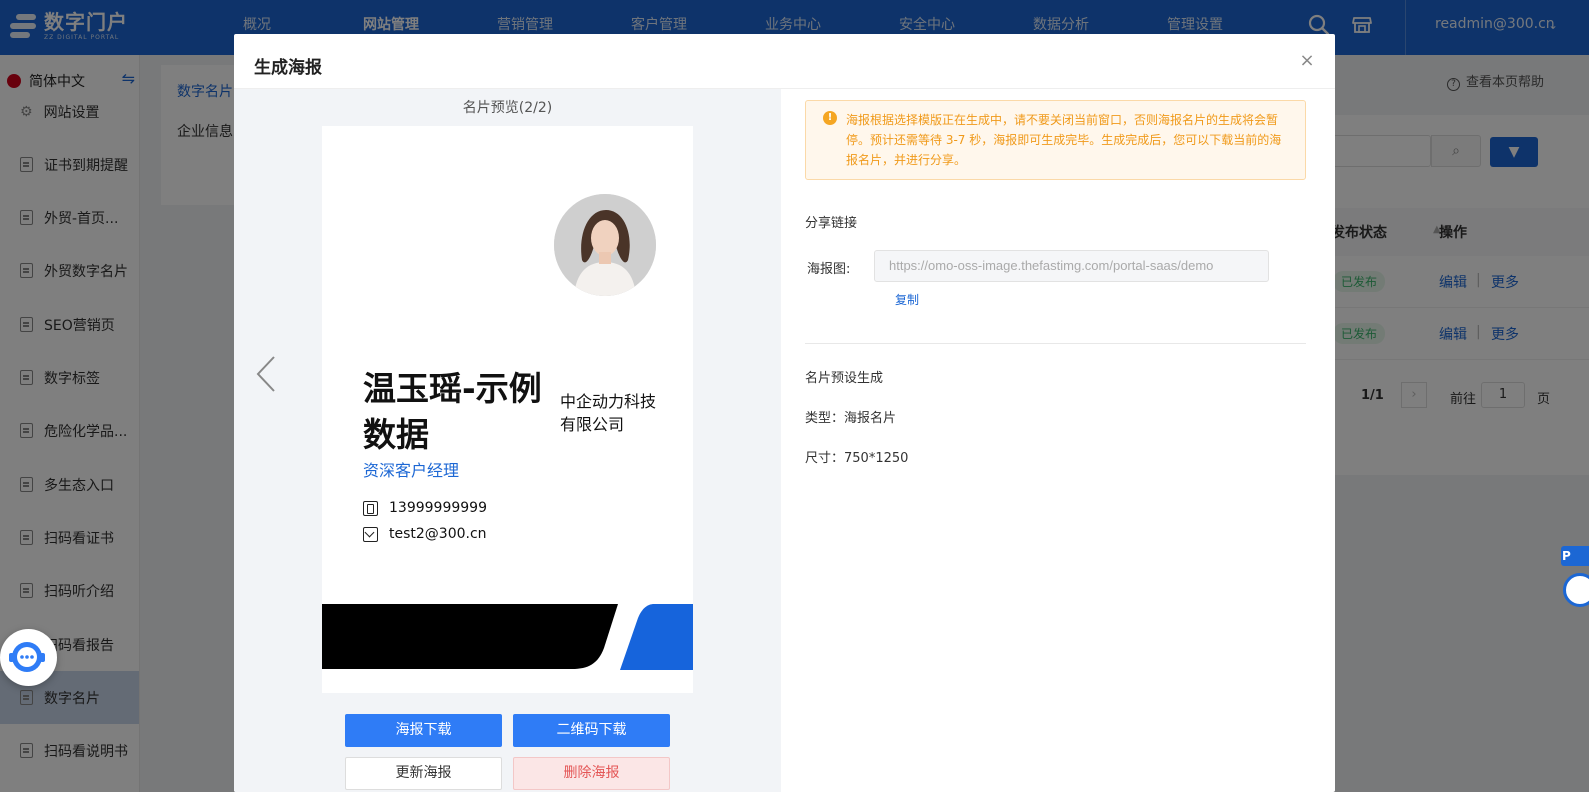 This screenshot has width=1589, height=792. I want to click on poster-url-label: 海报图:, so click(829, 269).